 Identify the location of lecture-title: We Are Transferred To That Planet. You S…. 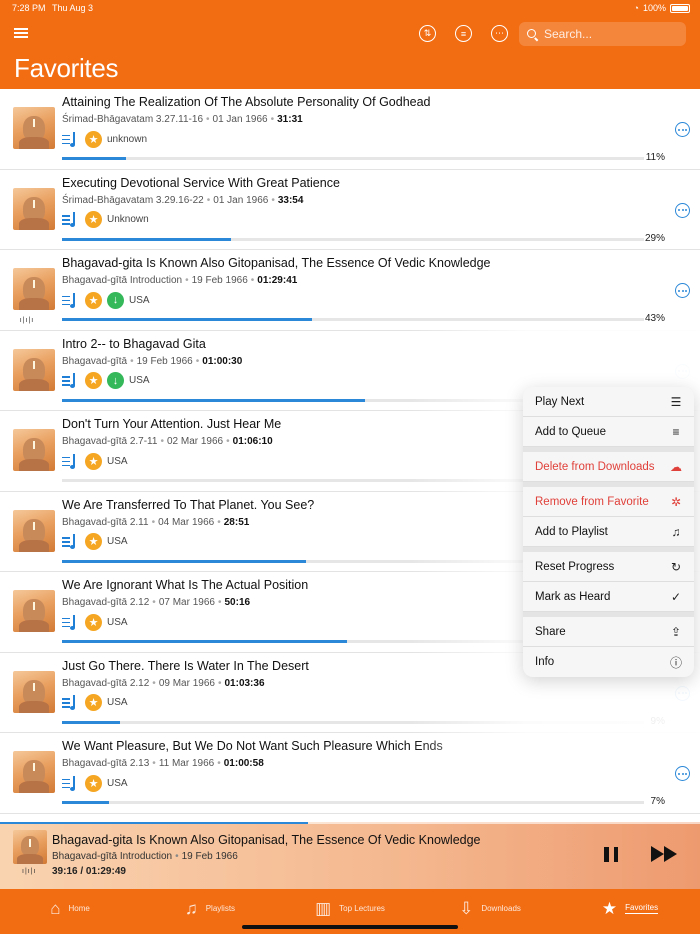
(188, 504).